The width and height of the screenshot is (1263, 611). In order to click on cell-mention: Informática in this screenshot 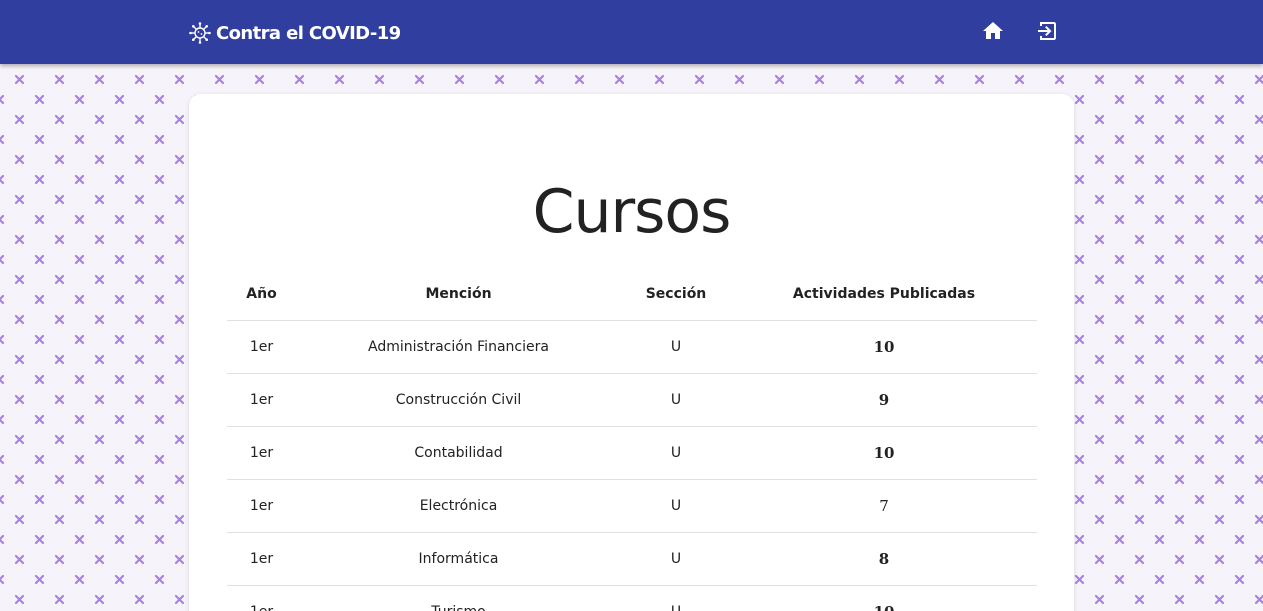, I will do `click(458, 559)`.